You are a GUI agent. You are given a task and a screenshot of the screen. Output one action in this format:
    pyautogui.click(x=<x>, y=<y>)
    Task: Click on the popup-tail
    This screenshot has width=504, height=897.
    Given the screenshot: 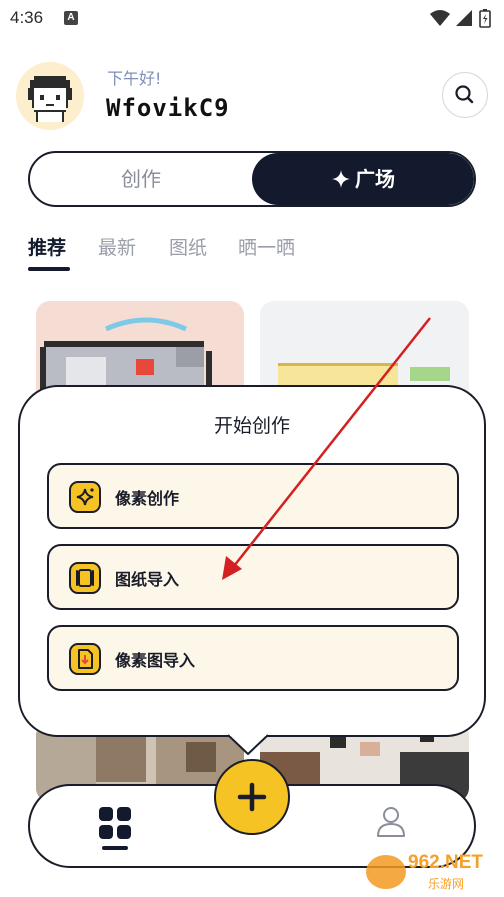 What is the action you would take?
    pyautogui.click(x=248, y=743)
    